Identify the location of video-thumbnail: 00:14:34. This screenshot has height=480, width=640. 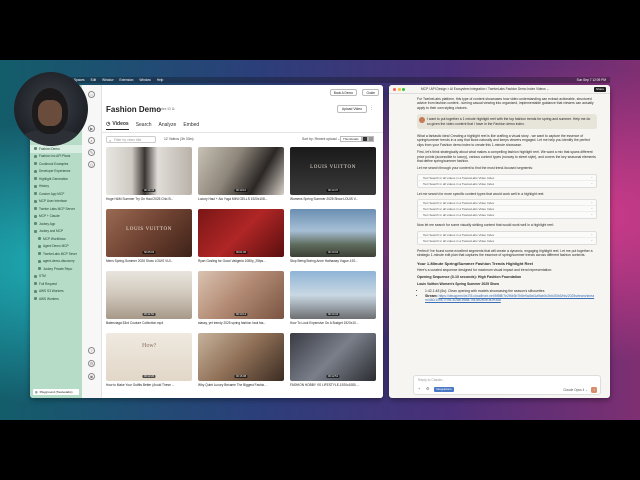
(333, 295).